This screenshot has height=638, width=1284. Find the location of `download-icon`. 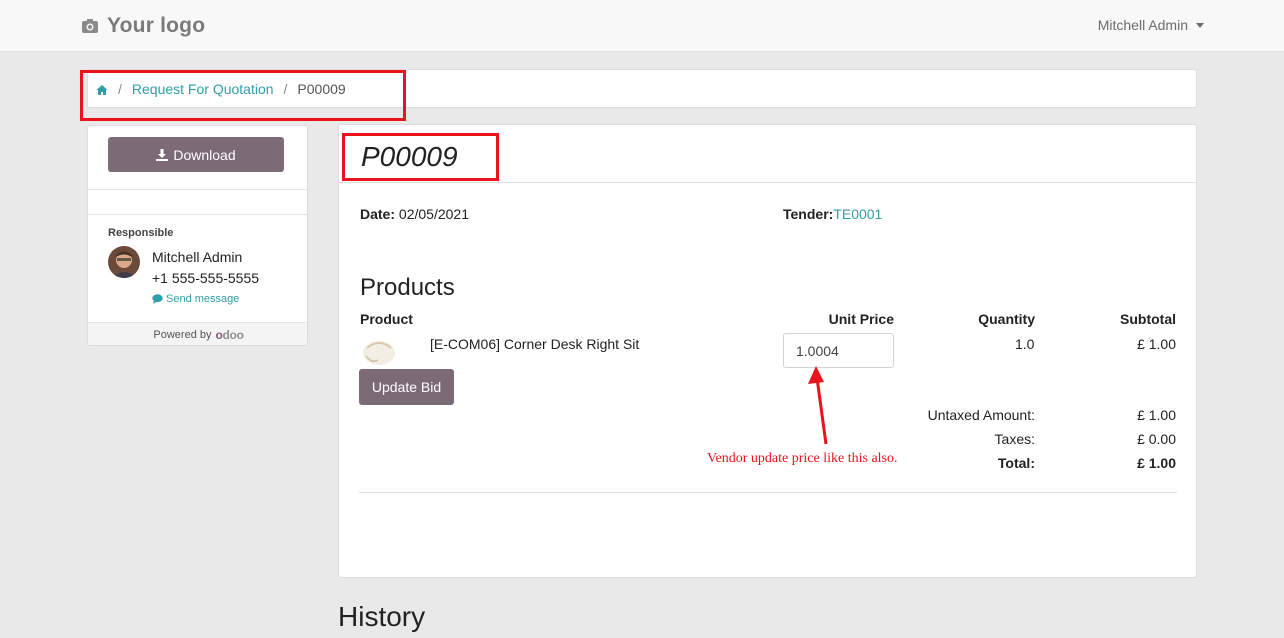

download-icon is located at coordinates (162, 154).